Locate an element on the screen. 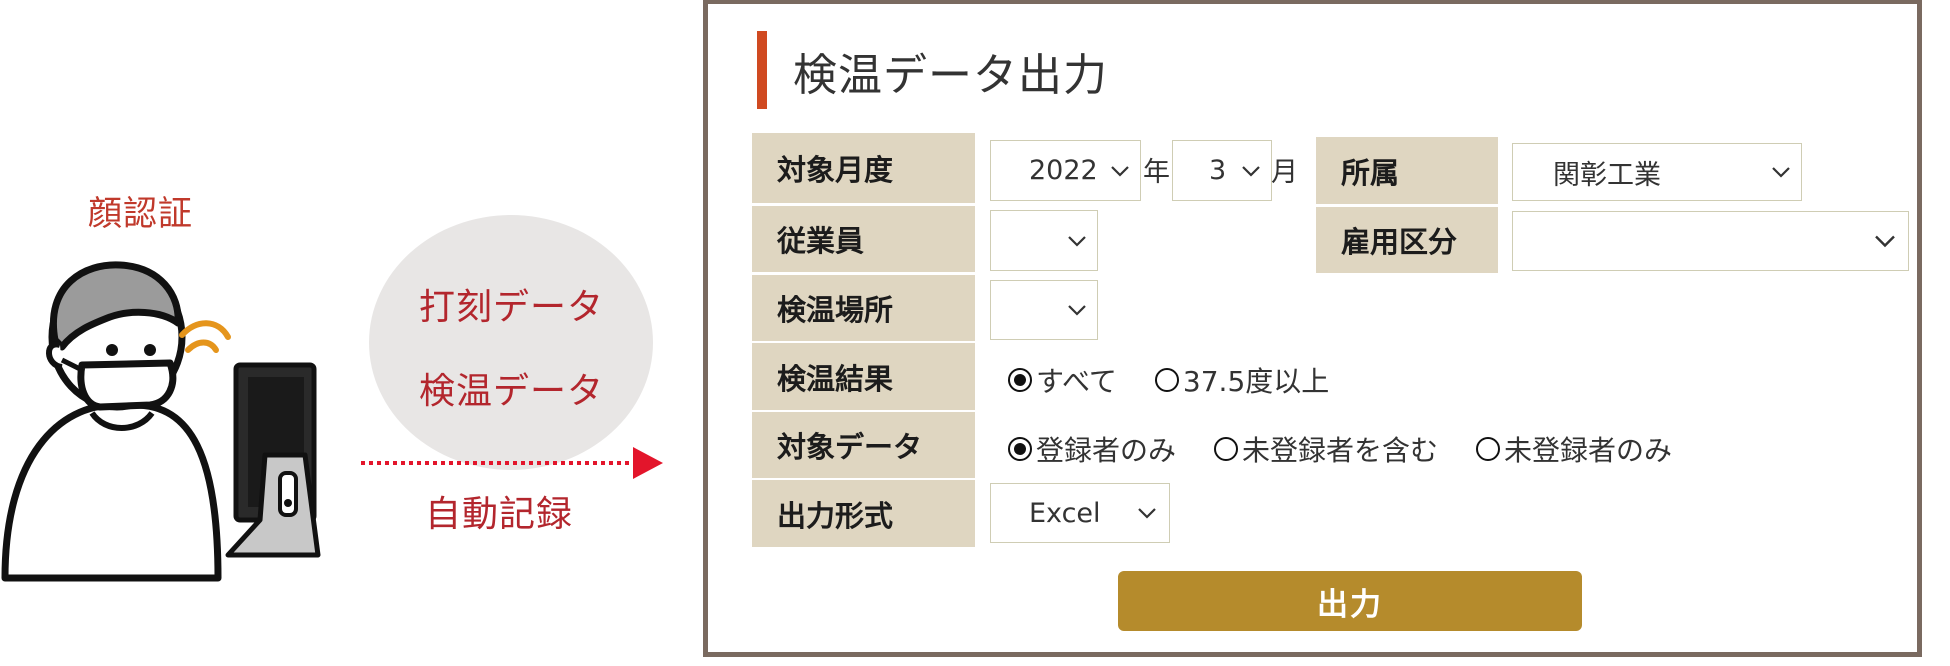 The height and width of the screenshot is (666, 1950). person-with-mask-icon is located at coordinates (161, 421).